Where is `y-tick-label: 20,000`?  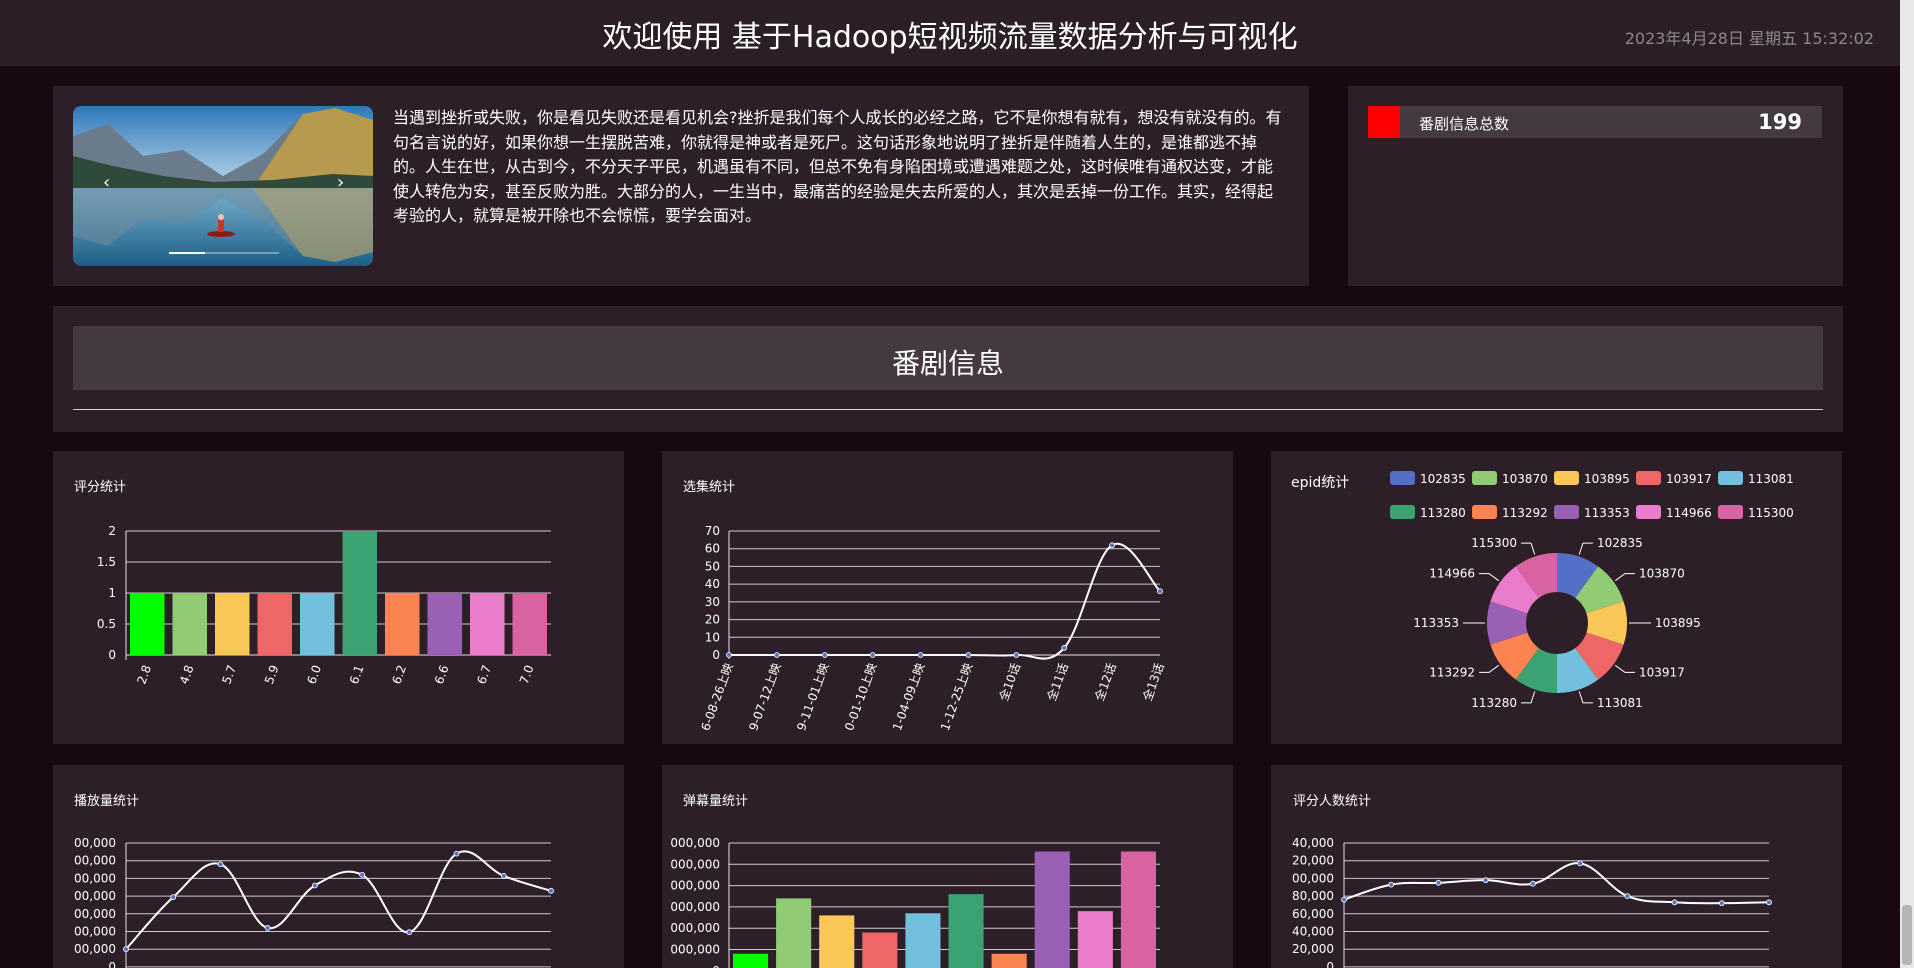 y-tick-label: 20,000 is located at coordinates (1313, 949).